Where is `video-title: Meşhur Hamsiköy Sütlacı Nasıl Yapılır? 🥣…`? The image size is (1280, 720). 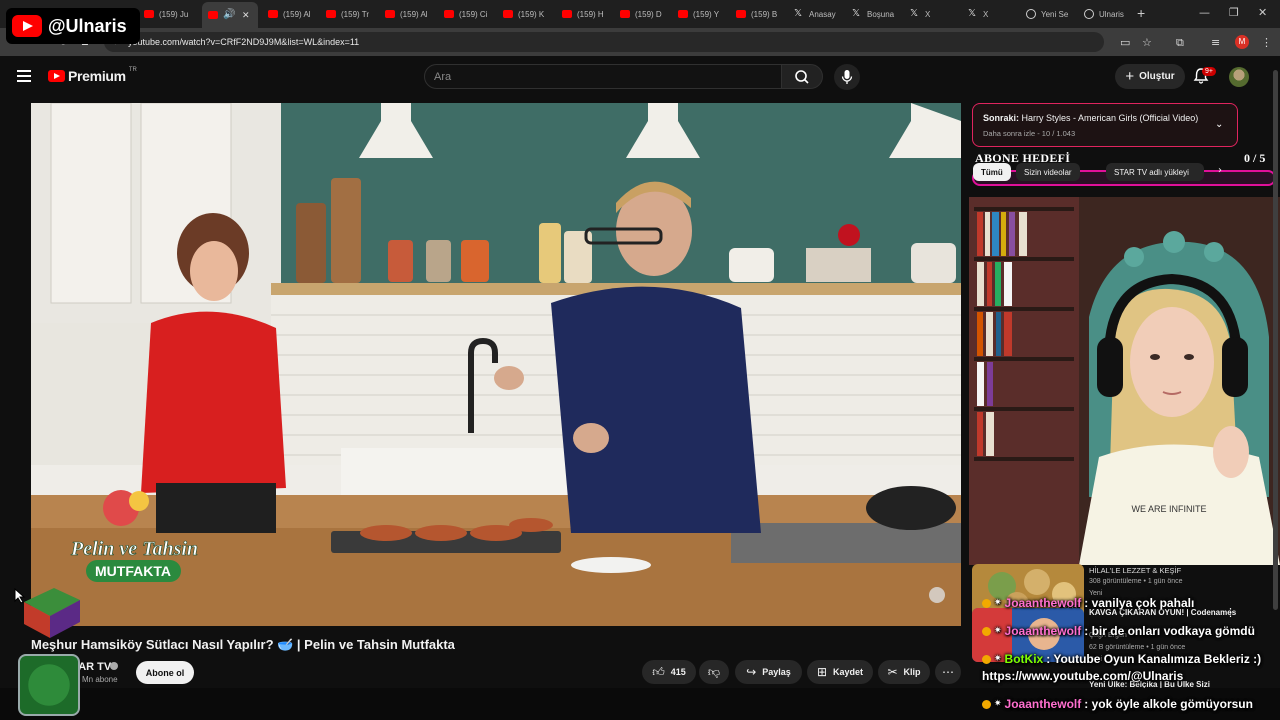 video-title: Meşhur Hamsiköy Sütlacı Nasıl Yapılır? 🥣… is located at coordinates (243, 644).